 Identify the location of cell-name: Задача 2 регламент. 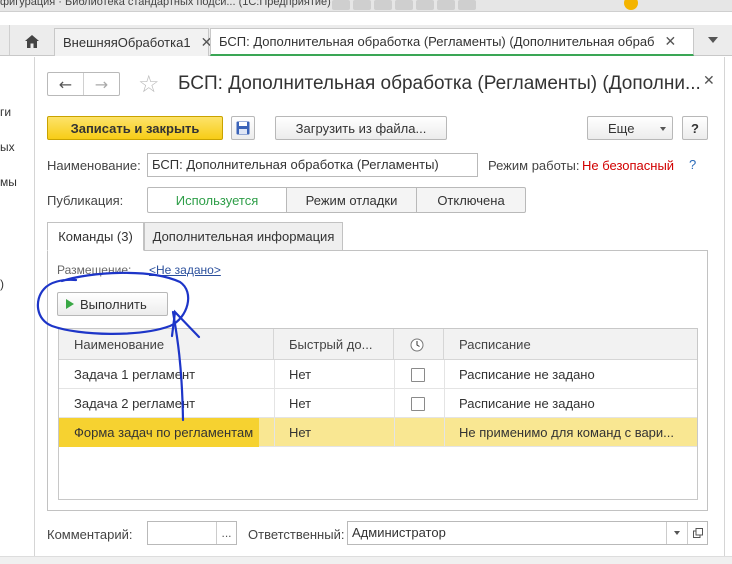
(135, 403).